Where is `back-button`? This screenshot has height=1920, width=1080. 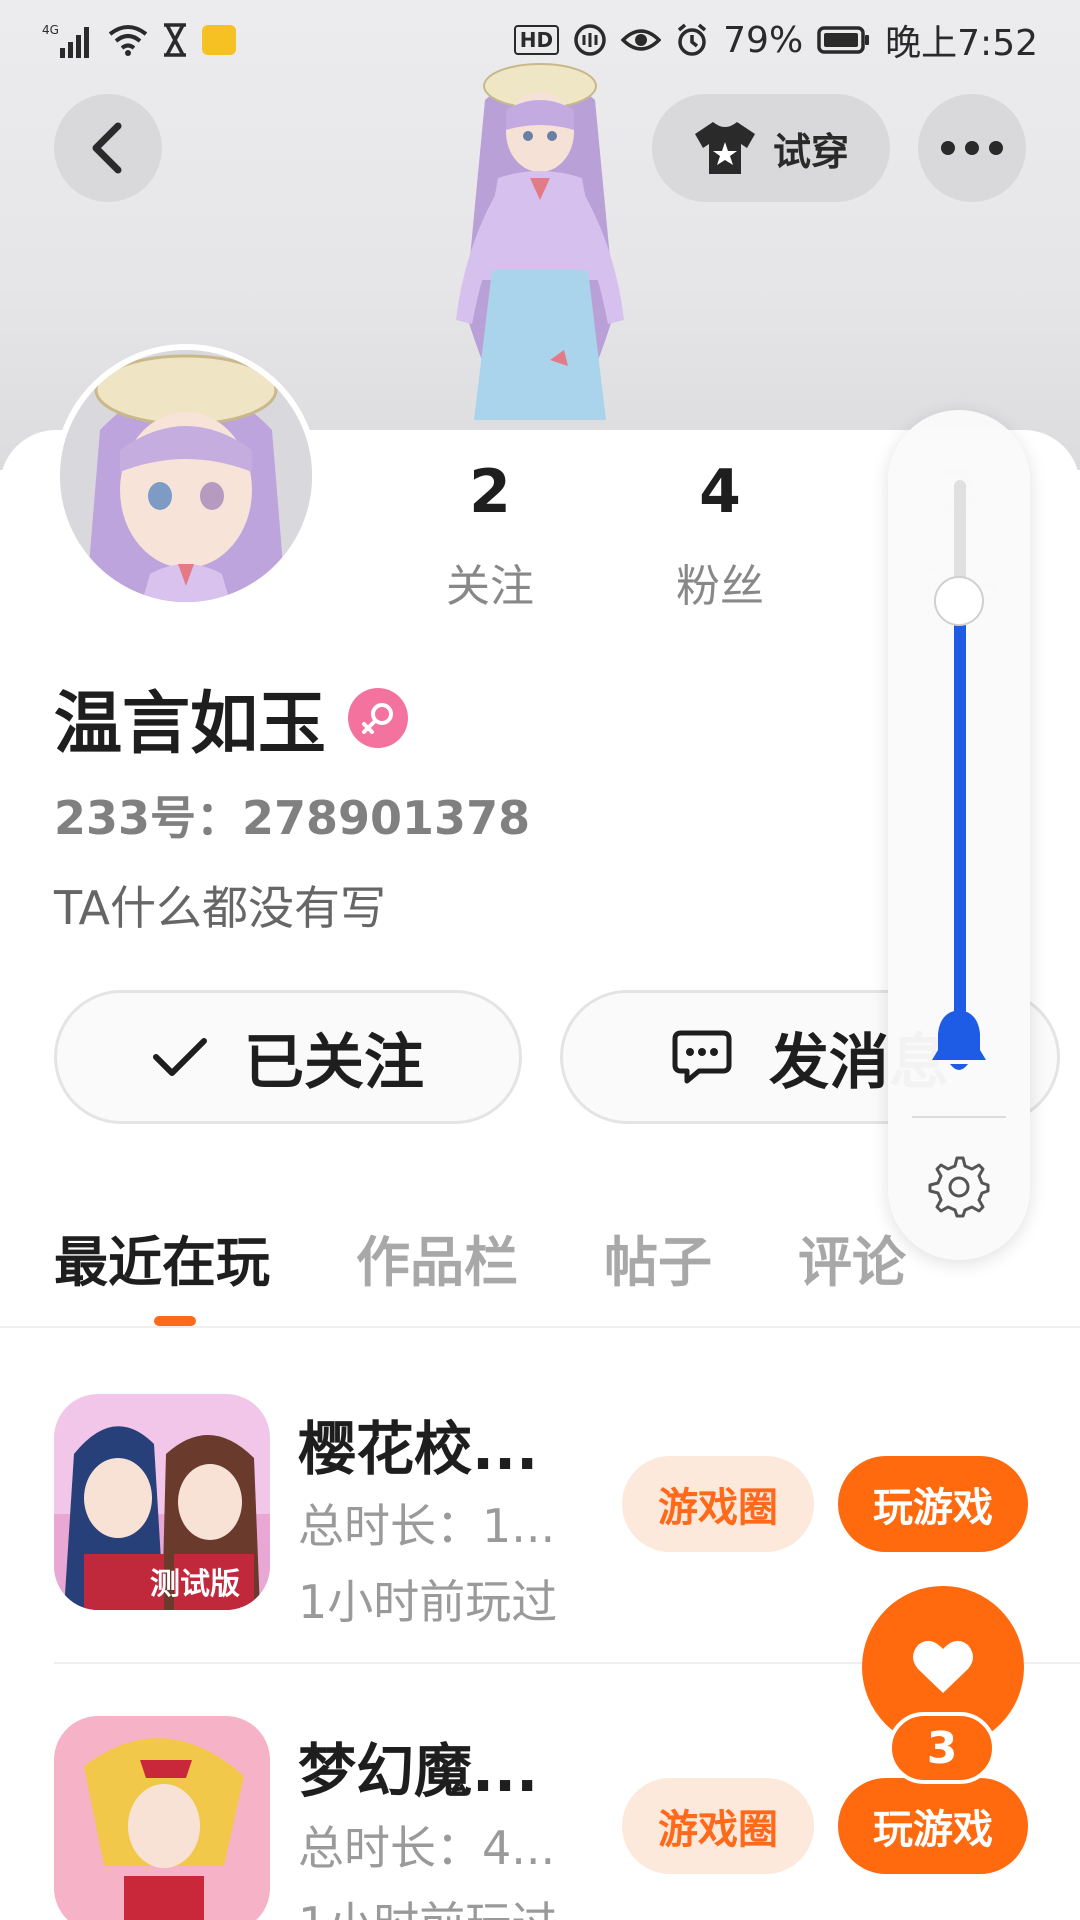
back-button is located at coordinates (108, 148).